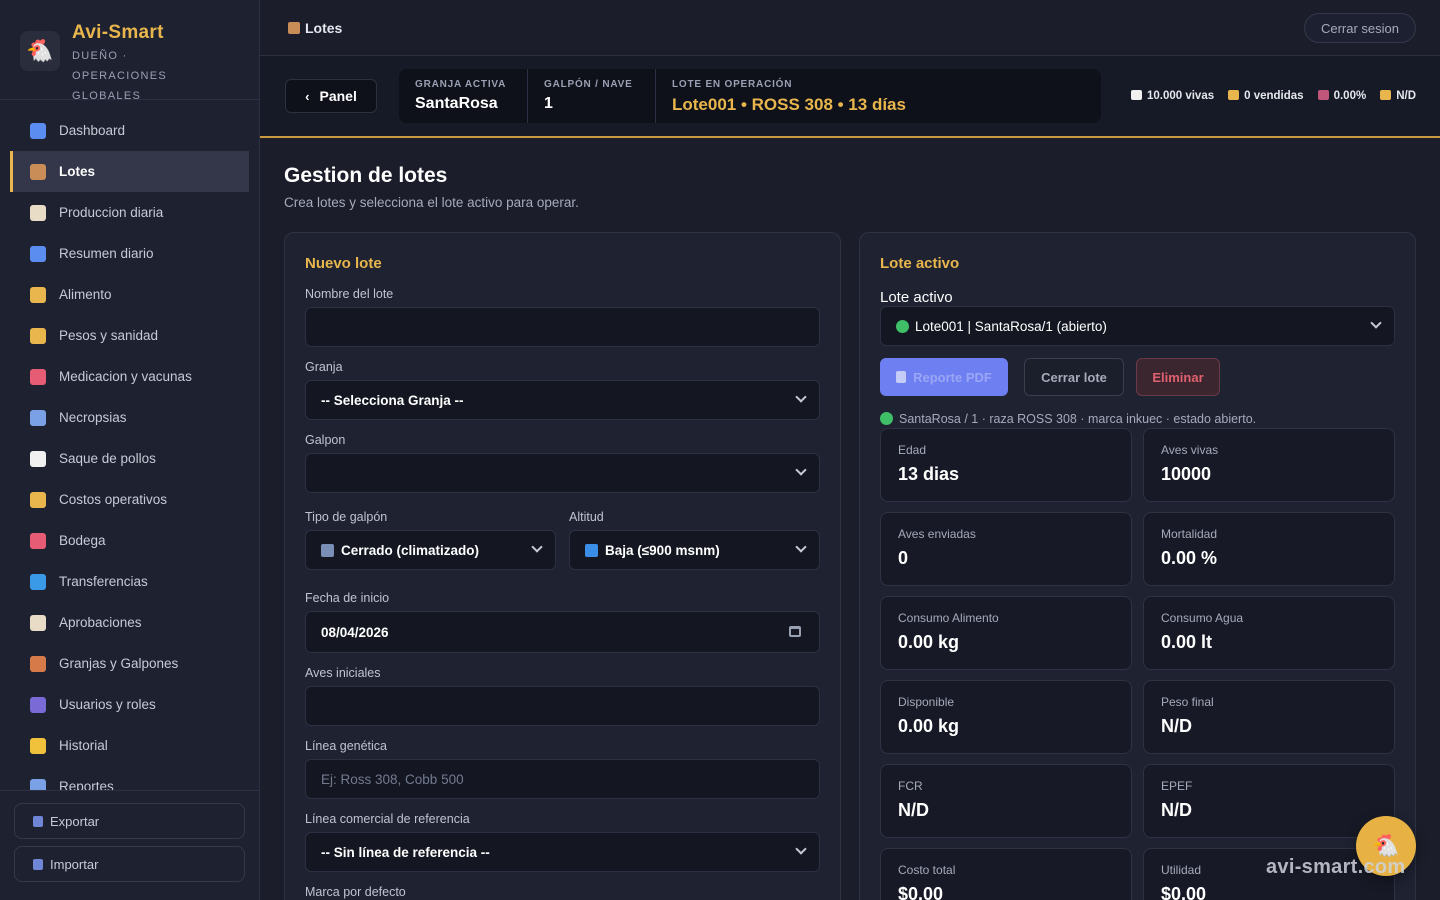  Describe the element at coordinates (1269, 633) in the screenshot. I see `stat-card: Consumo Agua 0.00 lt` at that location.